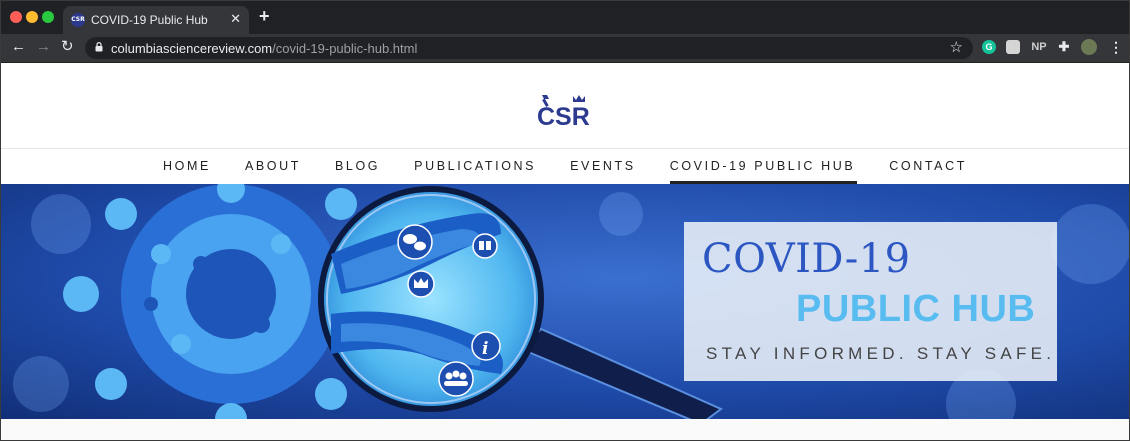  I want to click on nav-publications: PUBLICATIONS, so click(475, 166).